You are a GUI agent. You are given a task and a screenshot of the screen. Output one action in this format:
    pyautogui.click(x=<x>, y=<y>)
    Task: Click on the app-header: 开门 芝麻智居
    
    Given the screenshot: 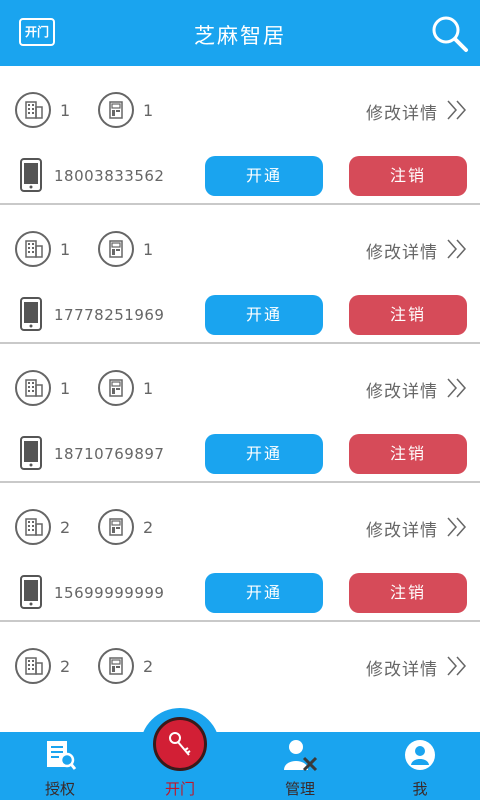 What is the action you would take?
    pyautogui.click(x=240, y=33)
    